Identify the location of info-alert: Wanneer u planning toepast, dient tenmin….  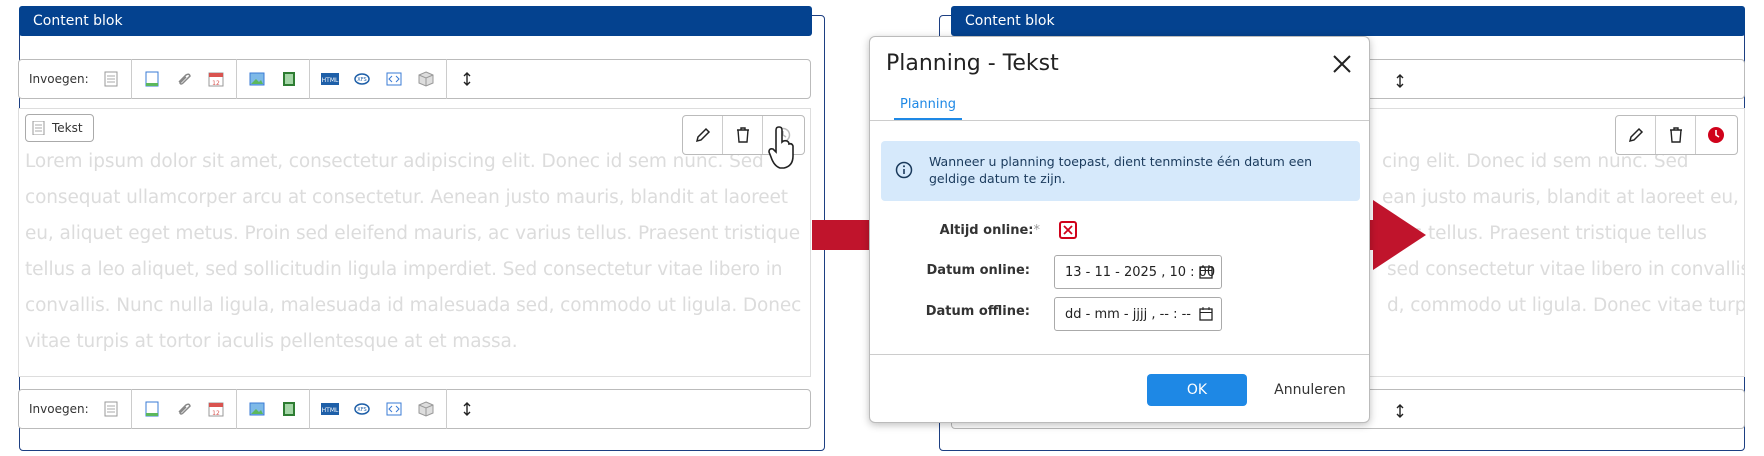
(1120, 171).